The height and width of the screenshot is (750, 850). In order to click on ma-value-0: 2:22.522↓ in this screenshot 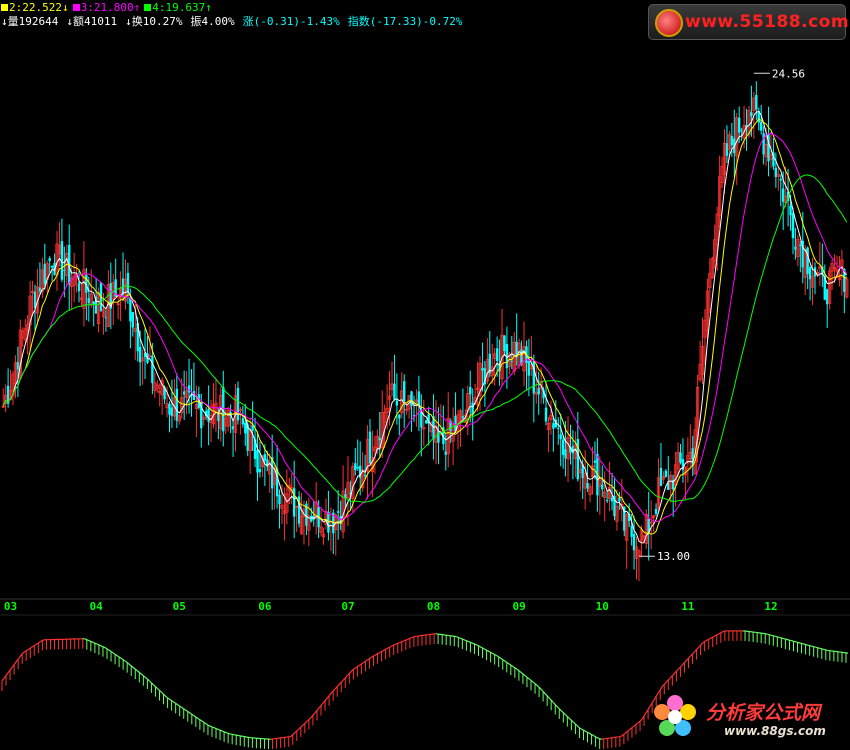, I will do `click(35, 7)`.